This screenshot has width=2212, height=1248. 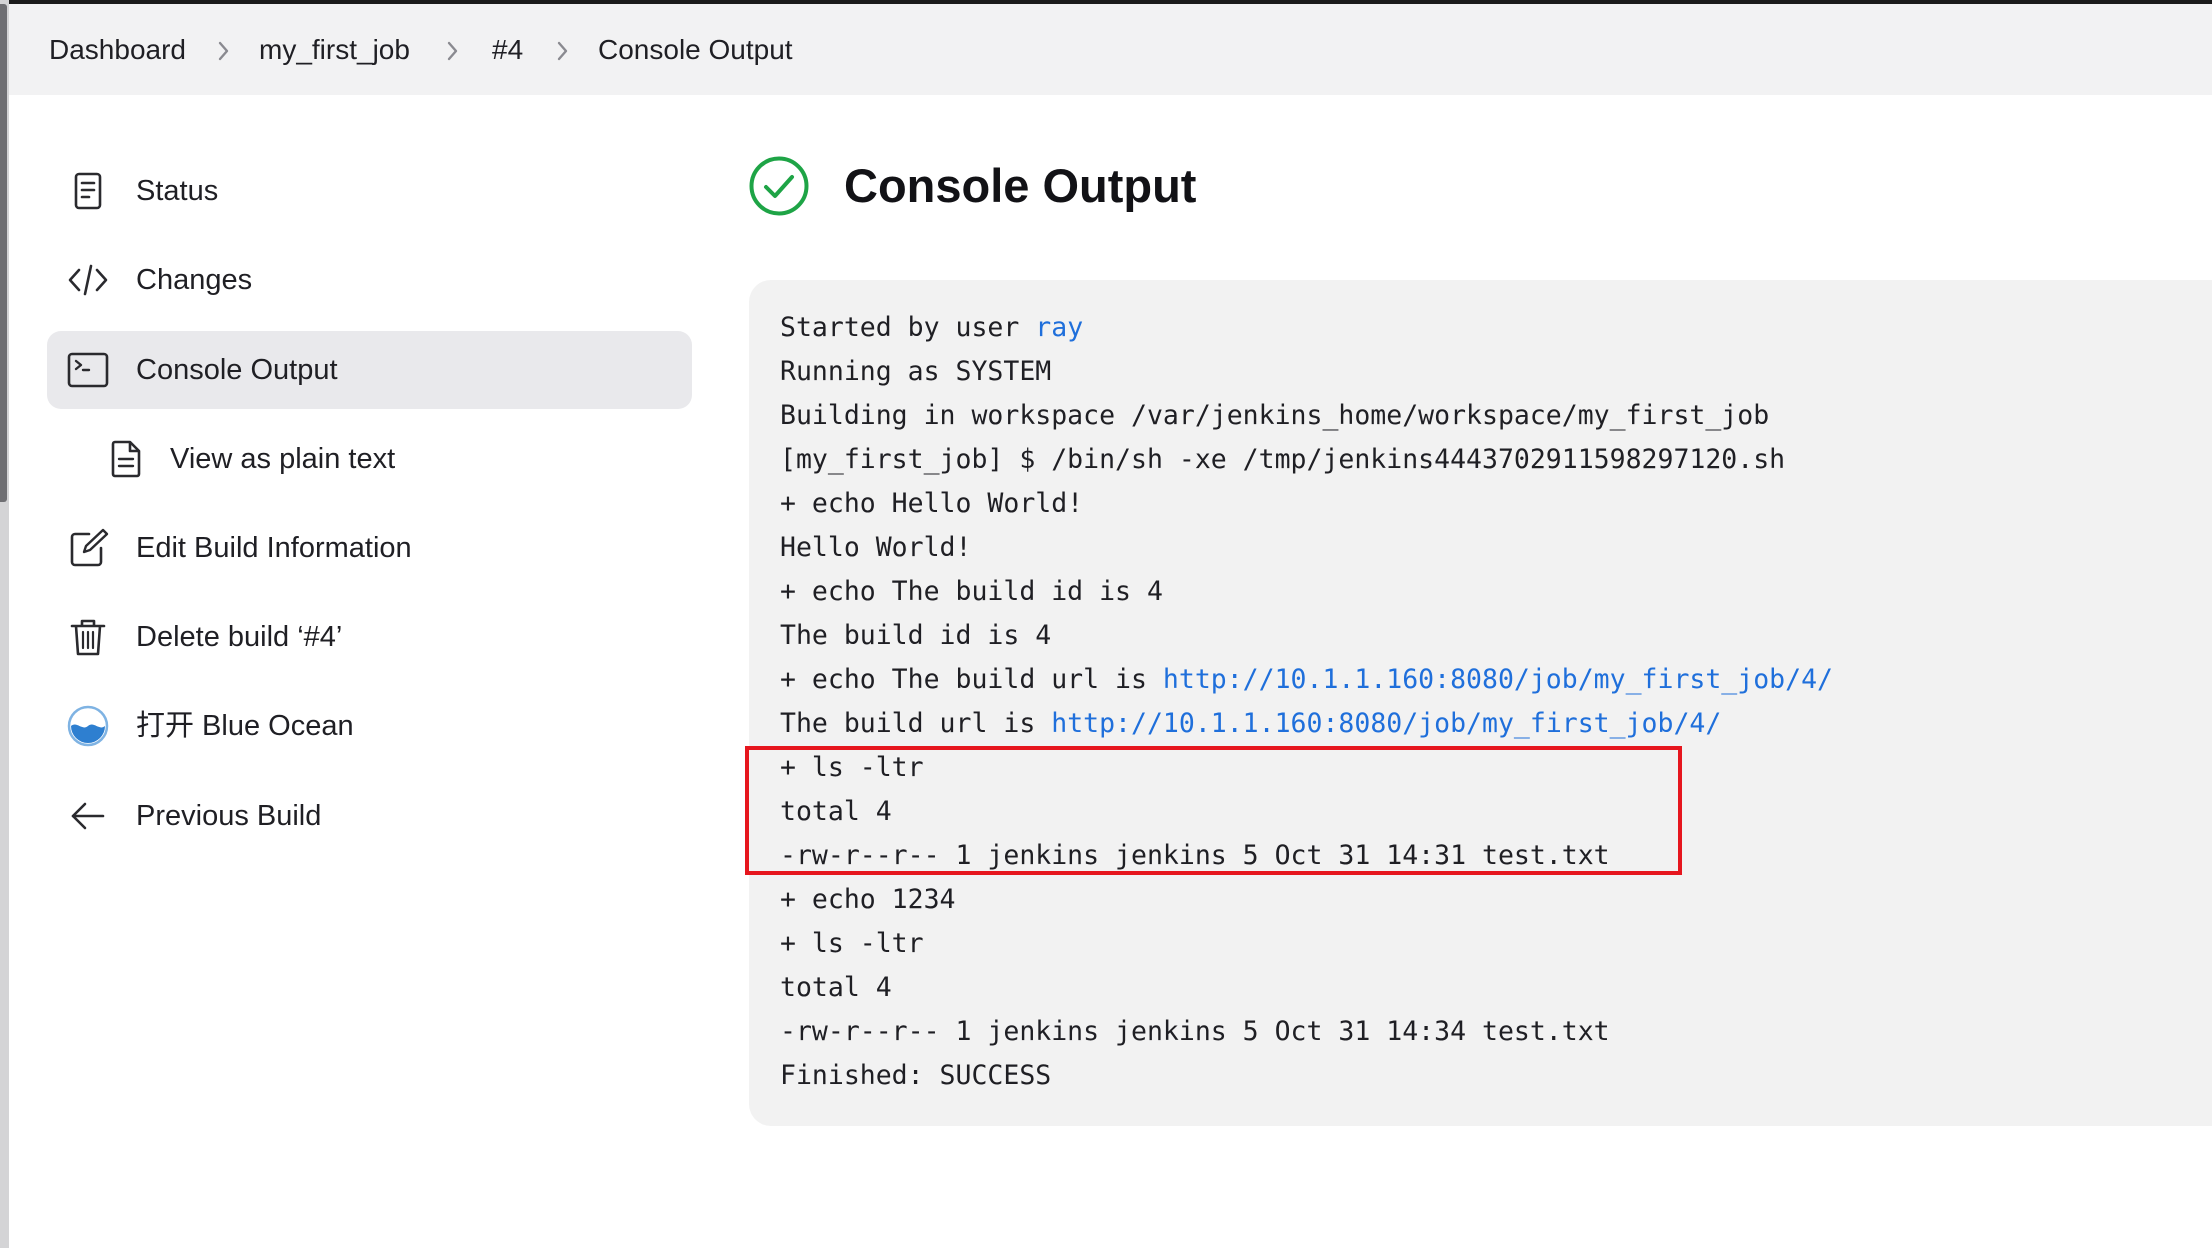 I want to click on console-line-text: + echo The build url is, so click(x=971, y=679).